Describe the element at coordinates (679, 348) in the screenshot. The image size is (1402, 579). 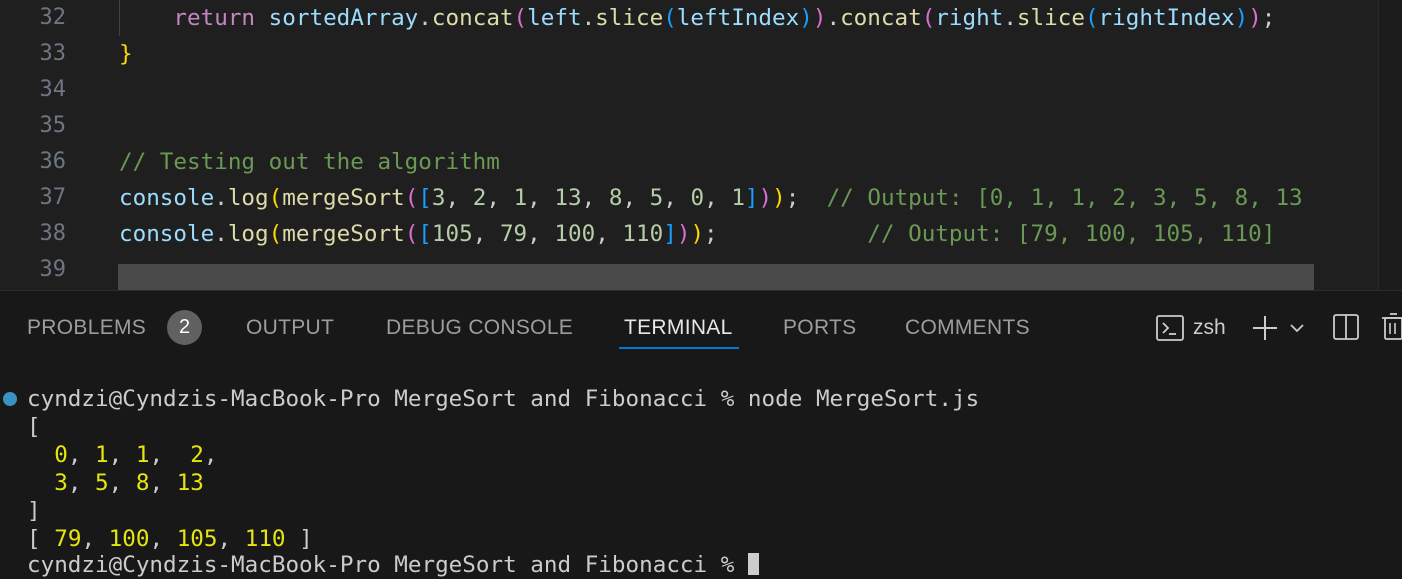
I see `active-tab-indicator` at that location.